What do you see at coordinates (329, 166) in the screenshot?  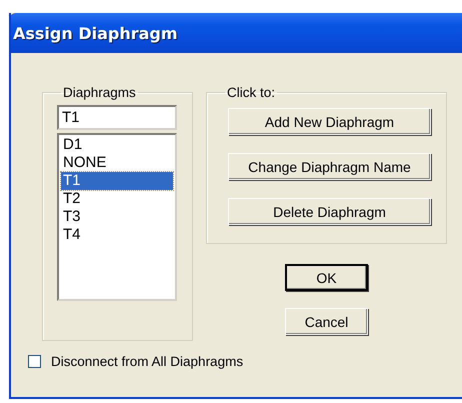 I see `action-button: Change Diaphragm Name` at bounding box center [329, 166].